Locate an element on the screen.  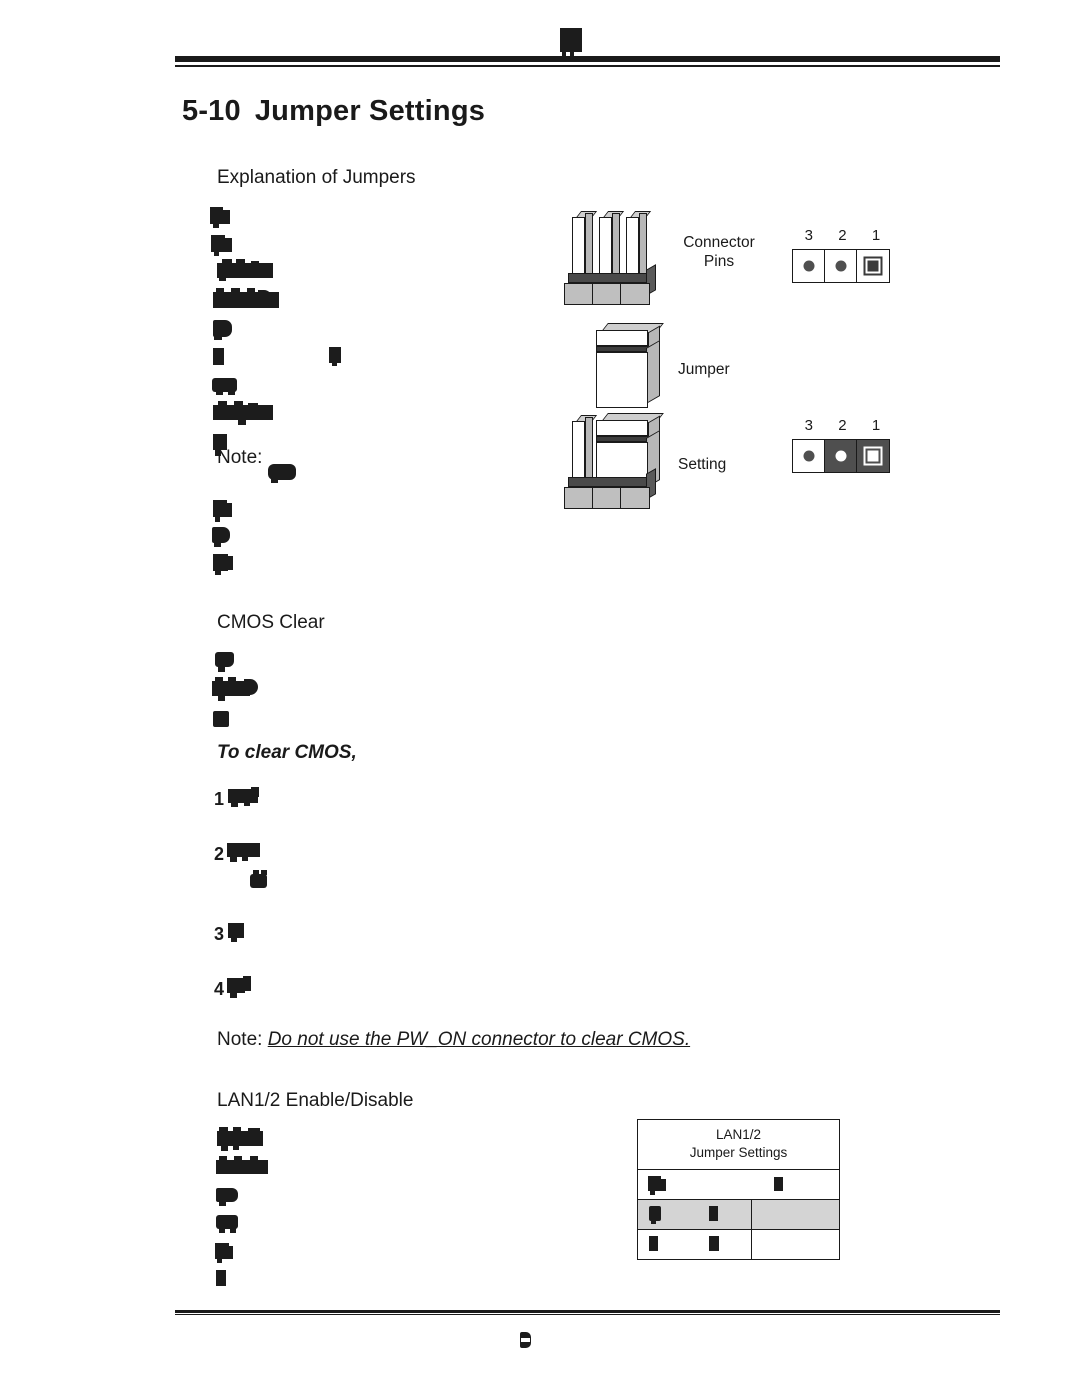
table-caption-line1: LAN1/2 is located at coordinates (738, 1134).